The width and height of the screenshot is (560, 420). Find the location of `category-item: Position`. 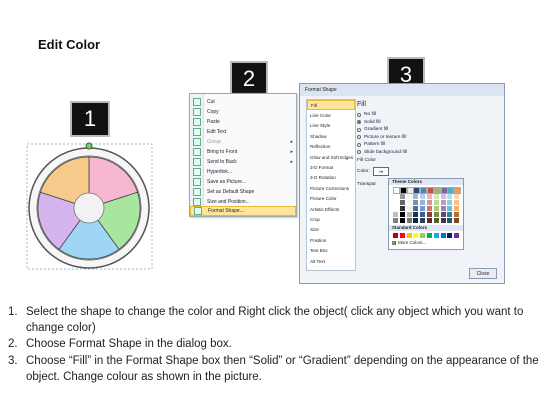

category-item: Position is located at coordinates (331, 240).